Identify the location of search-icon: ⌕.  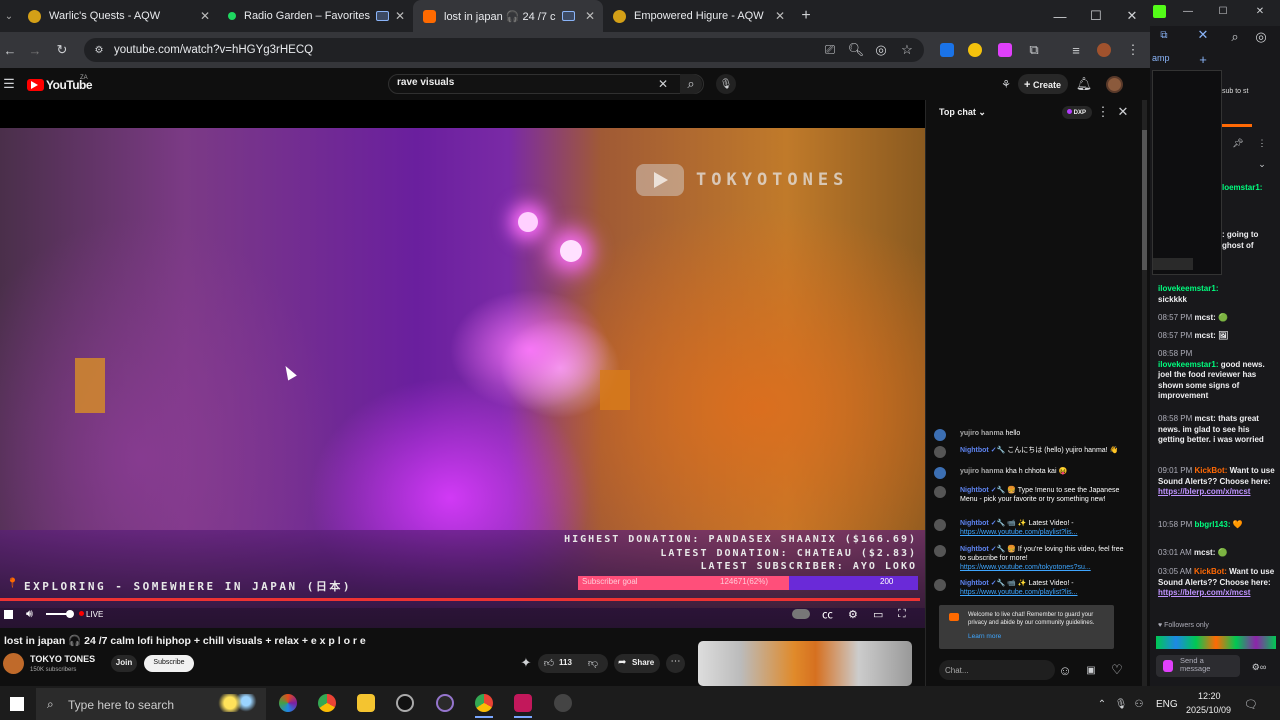
(691, 84).